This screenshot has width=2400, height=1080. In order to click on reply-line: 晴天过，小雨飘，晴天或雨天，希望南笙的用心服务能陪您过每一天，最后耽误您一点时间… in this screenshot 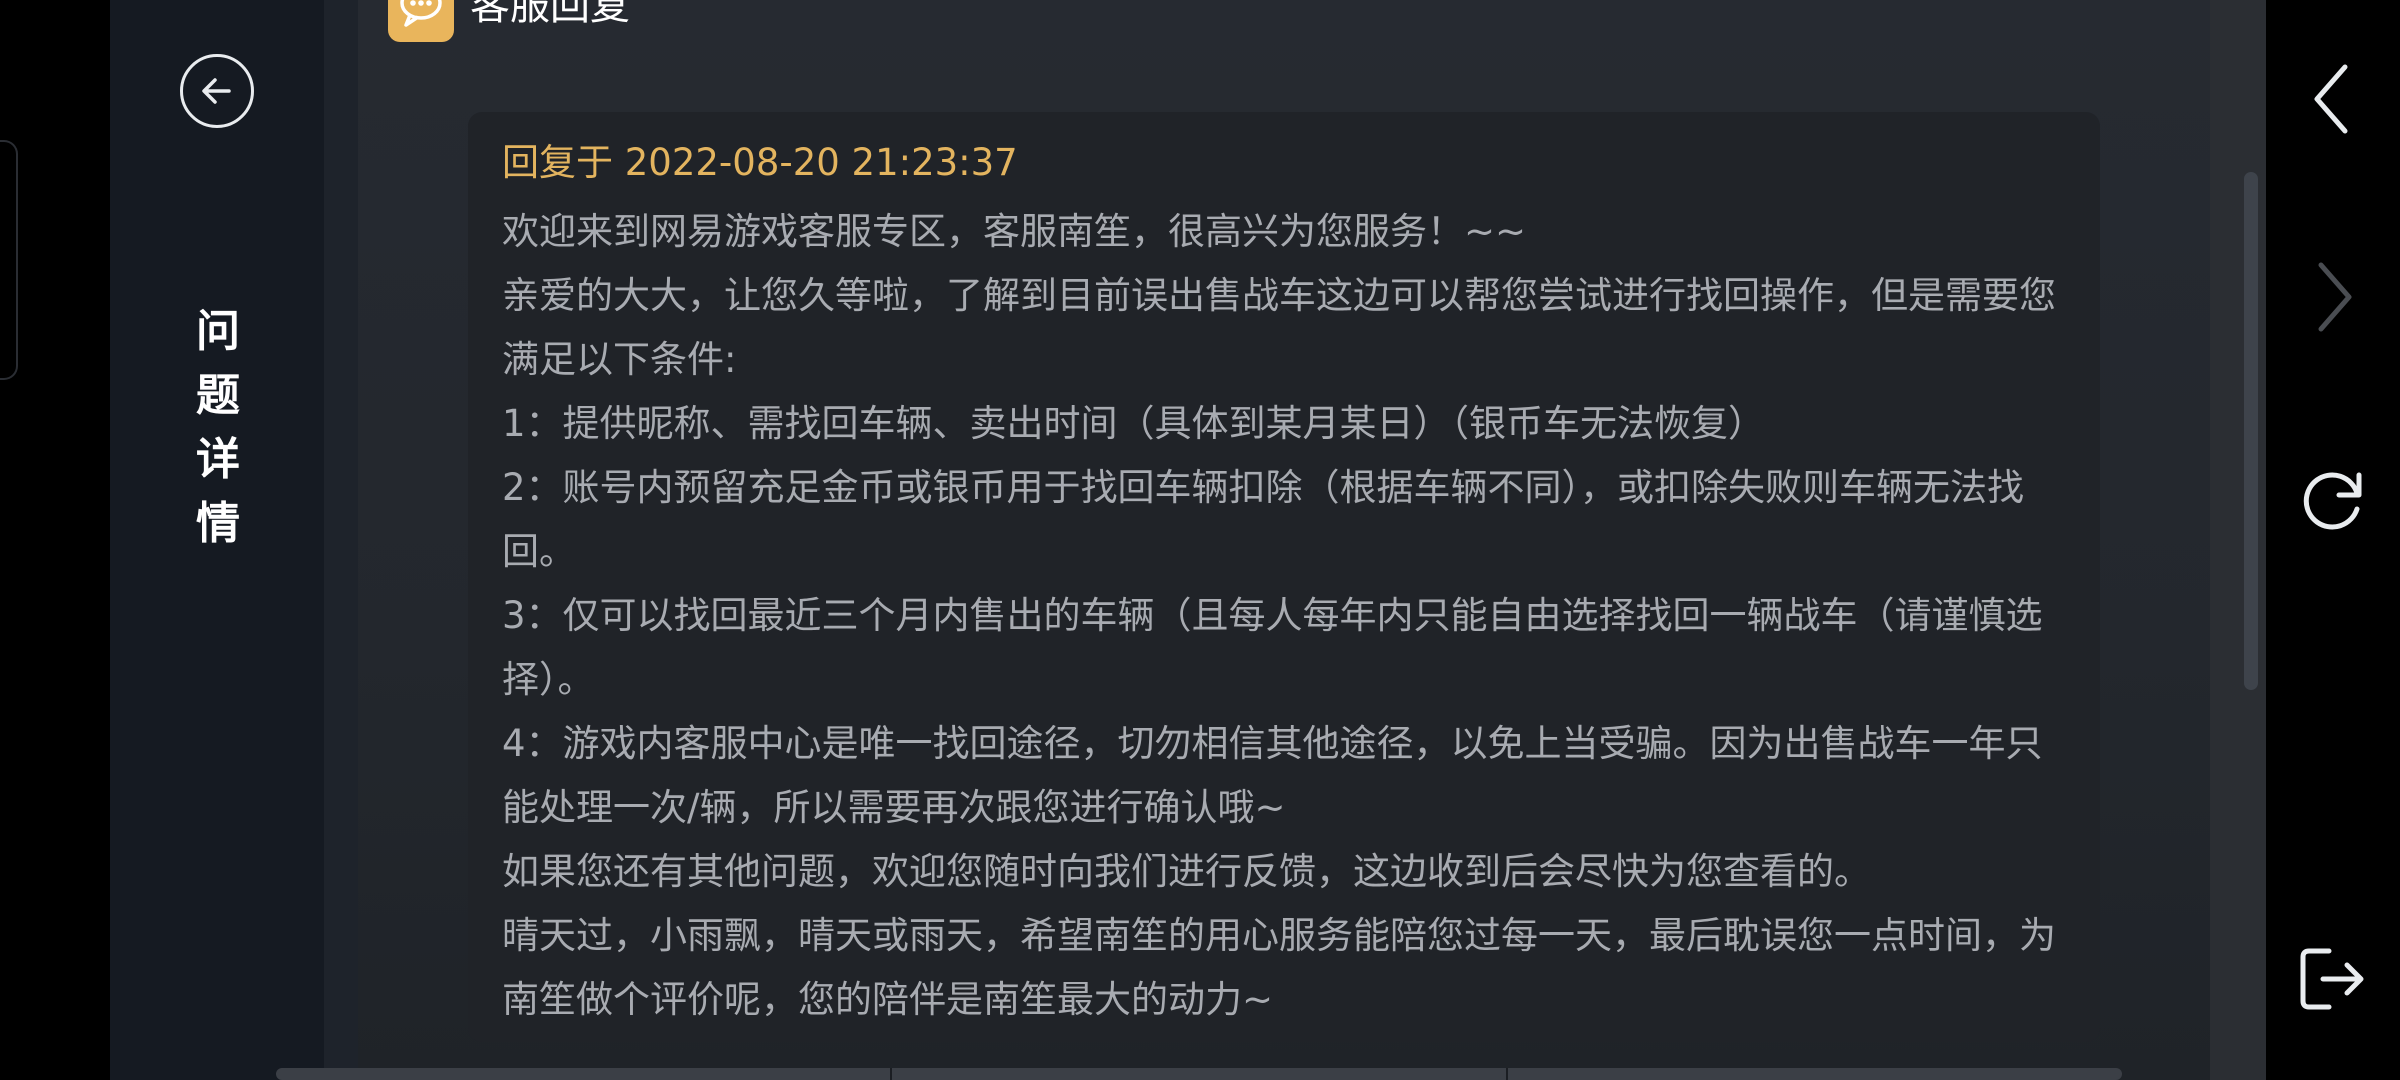, I will do `click(1279, 967)`.